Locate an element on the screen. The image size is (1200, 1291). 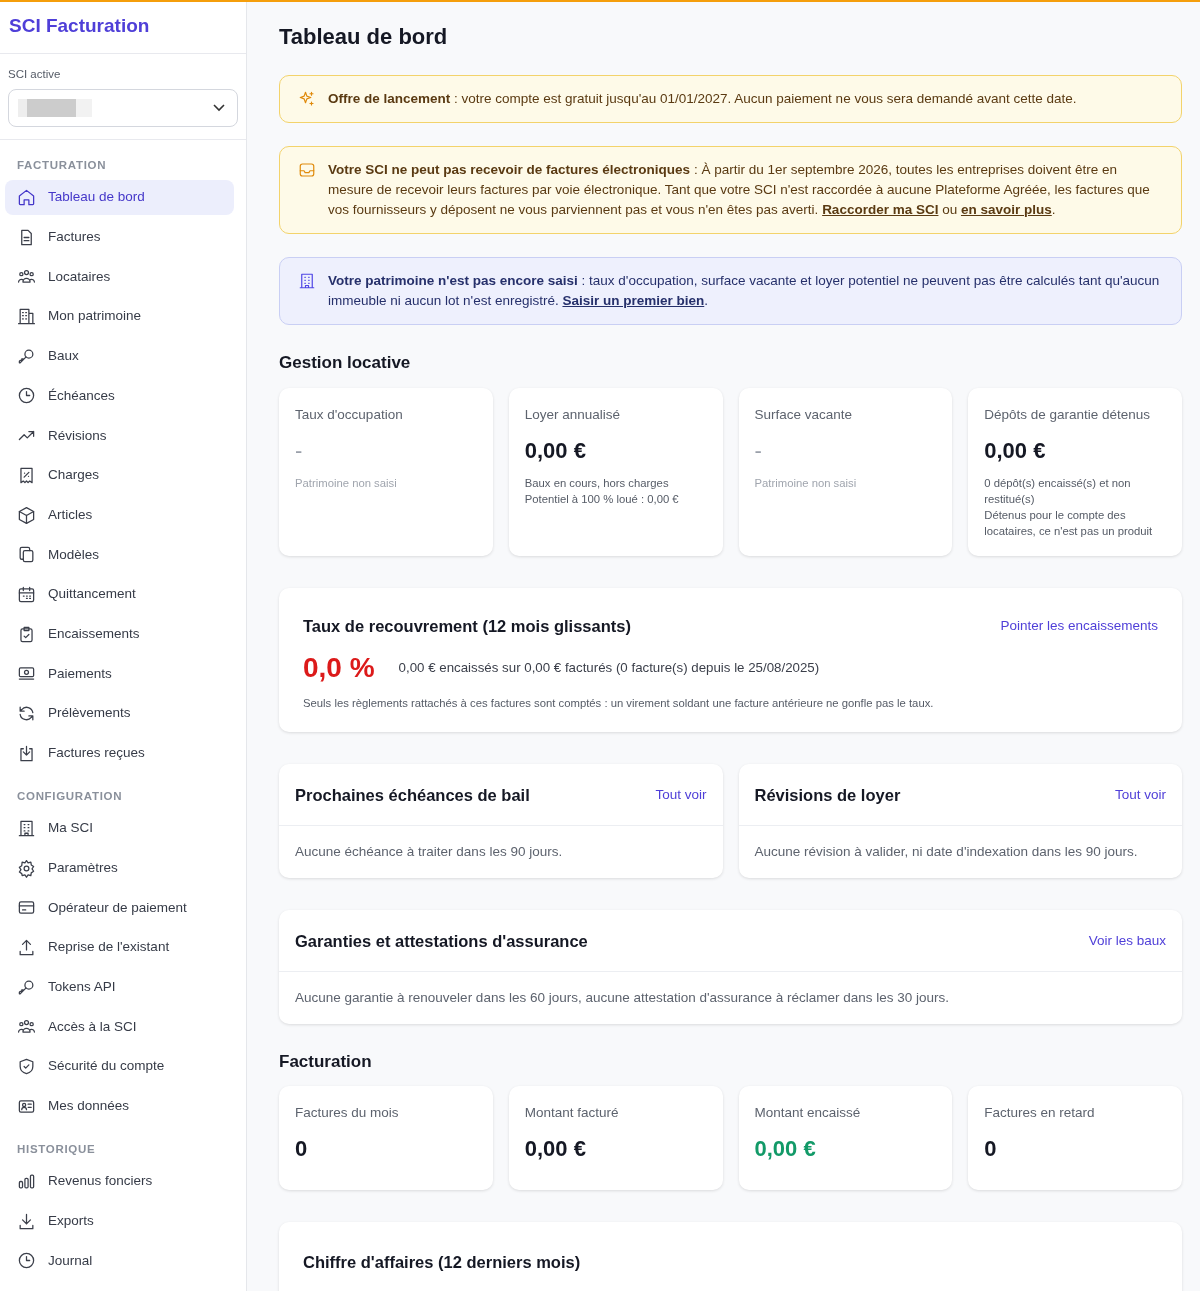
link: Pointer les encaissements is located at coordinates (1079, 626).